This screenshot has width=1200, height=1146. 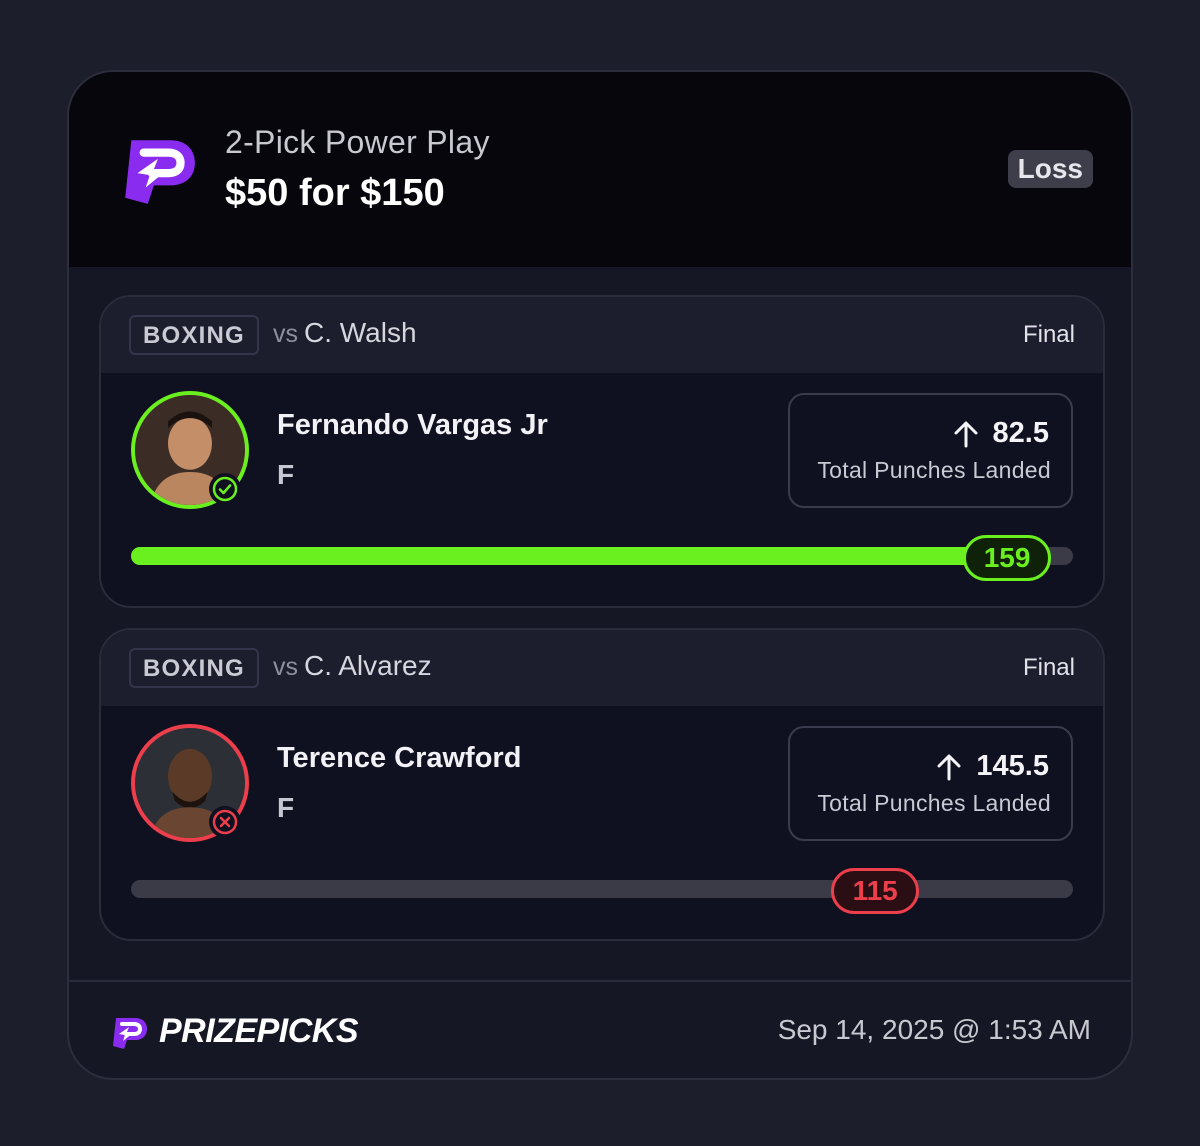 I want to click on actual-value-pill: 115, so click(x=875, y=891).